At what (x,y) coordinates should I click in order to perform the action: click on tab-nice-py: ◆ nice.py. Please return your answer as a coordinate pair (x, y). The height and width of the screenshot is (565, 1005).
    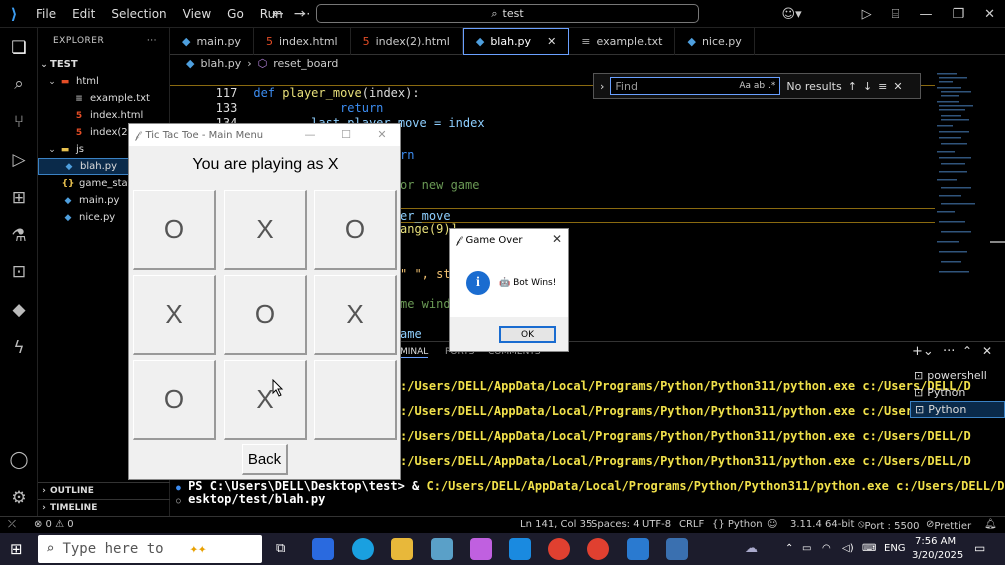
    Looking at the image, I should click on (715, 41).